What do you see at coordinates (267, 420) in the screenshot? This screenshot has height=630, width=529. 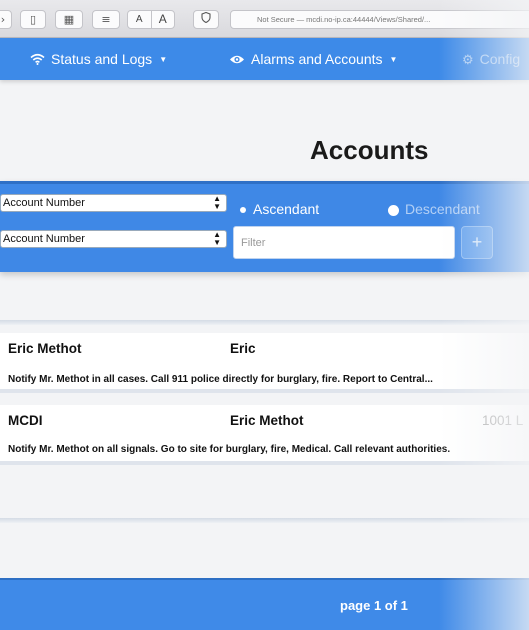 I see `account-name: Eric Methot` at bounding box center [267, 420].